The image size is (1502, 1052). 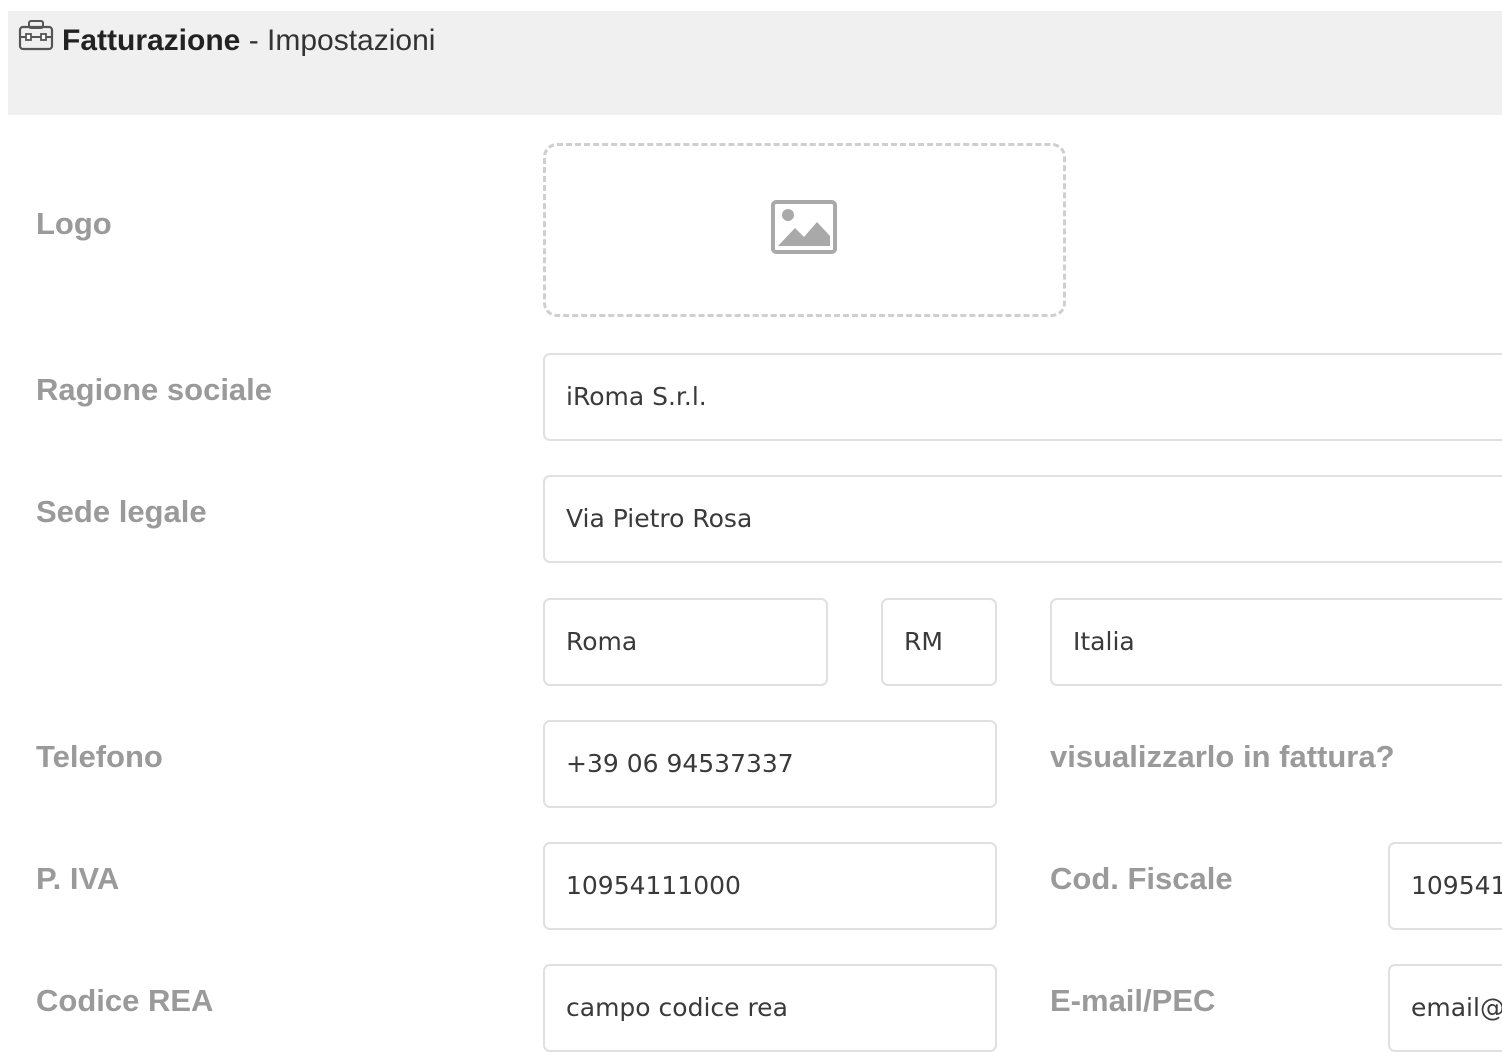 I want to click on codice-rea-label: Codice REA, so click(x=125, y=1000).